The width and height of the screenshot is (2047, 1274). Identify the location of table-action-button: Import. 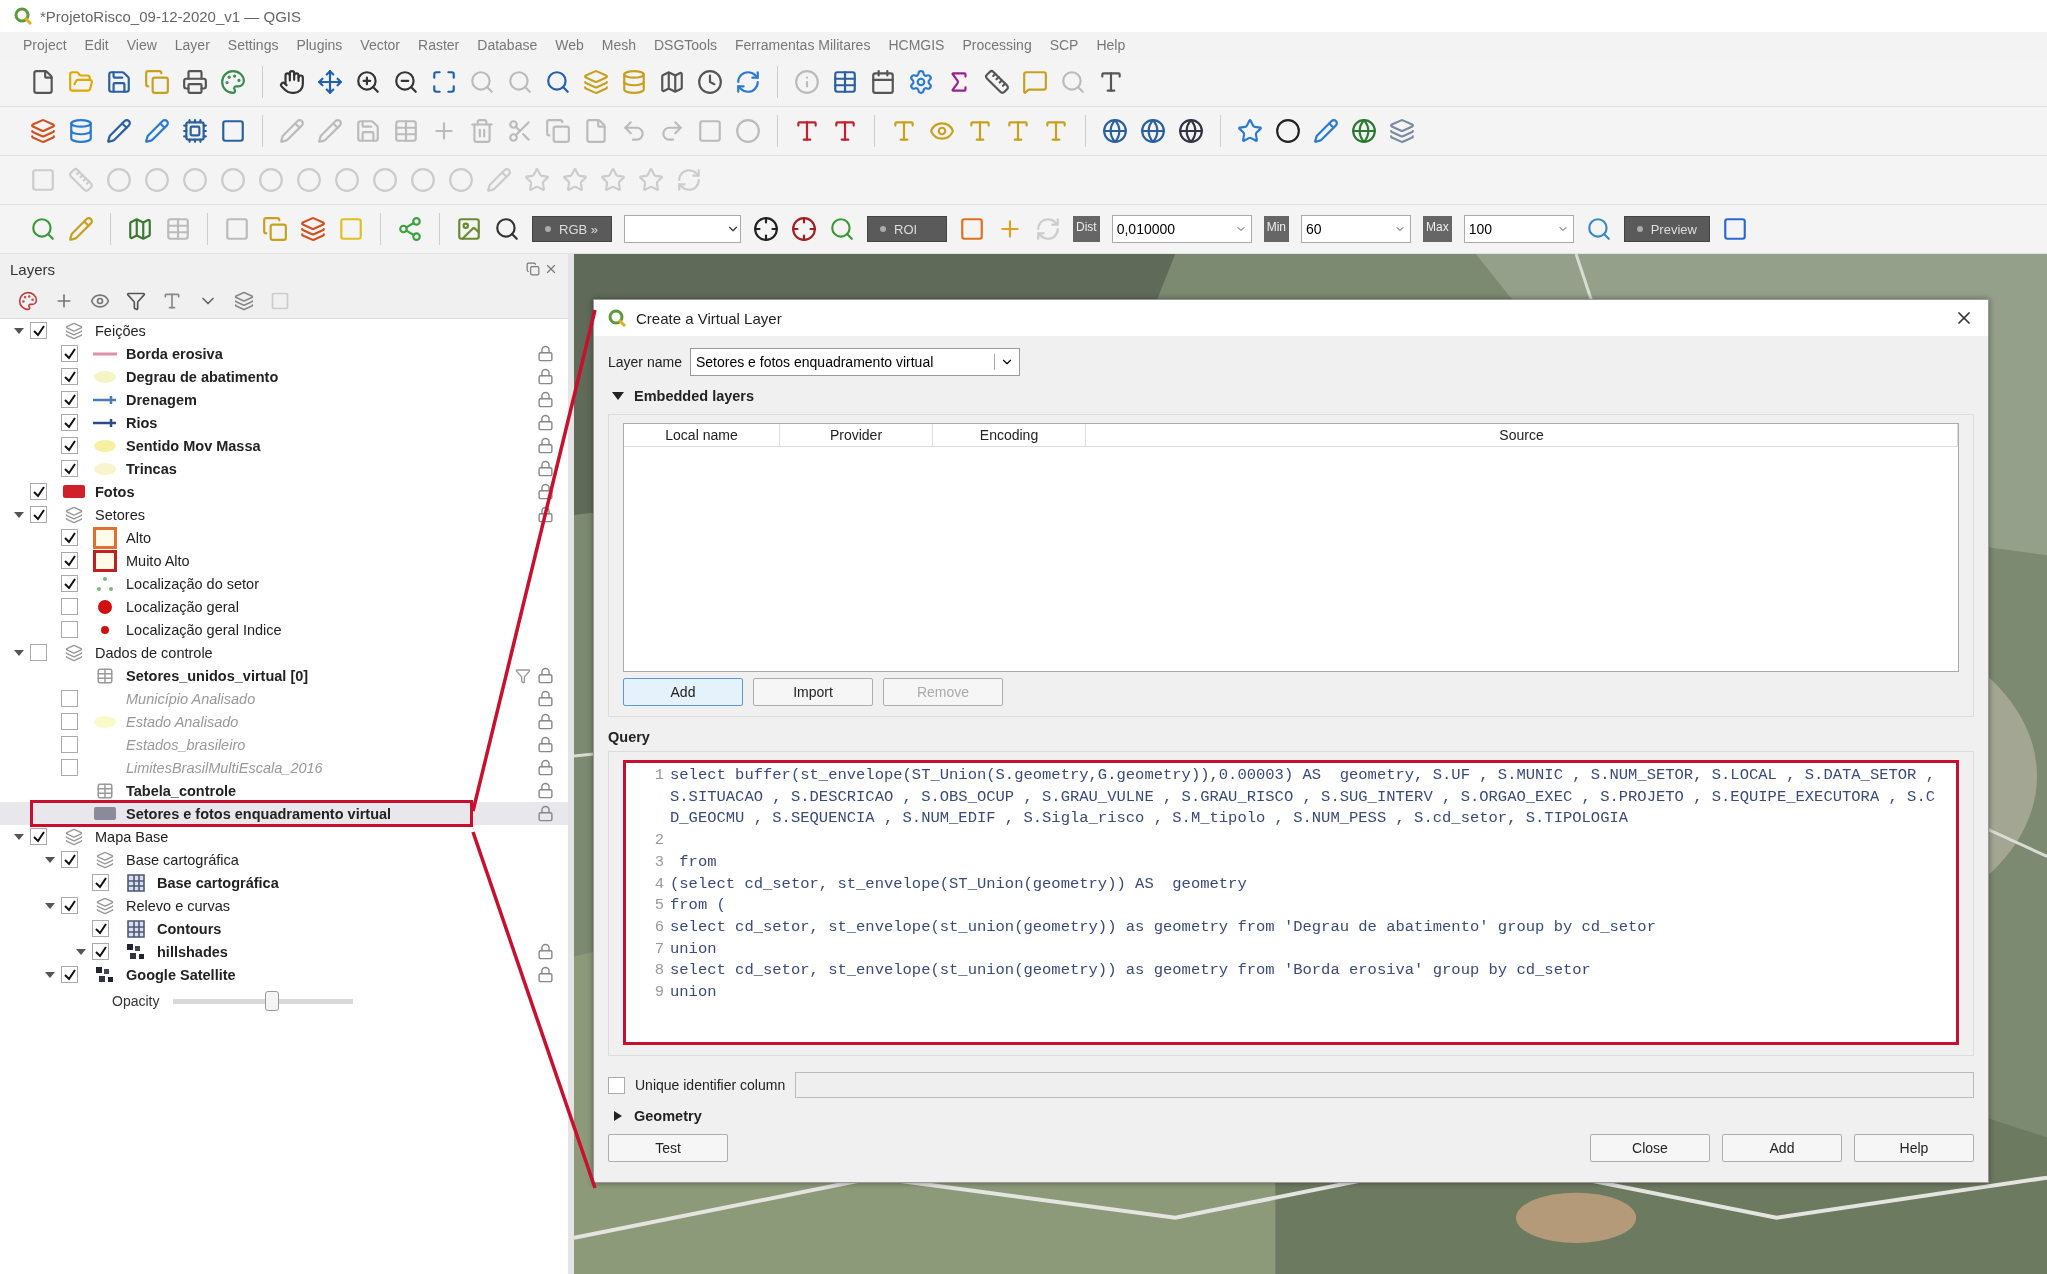
(813, 692).